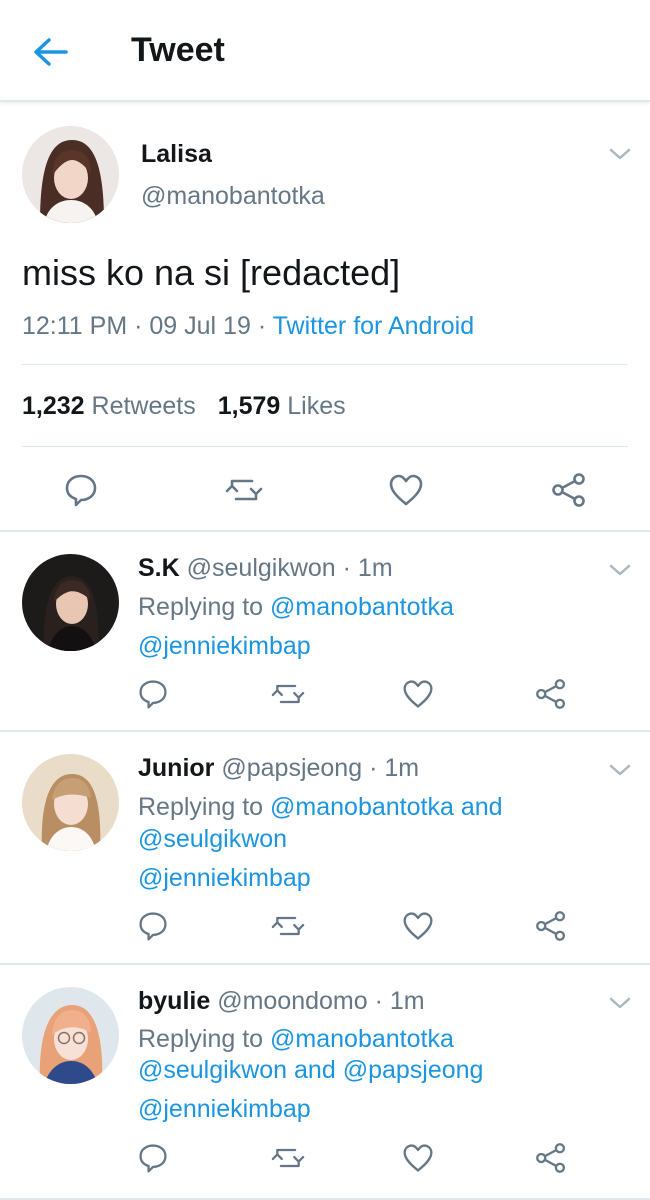  Describe the element at coordinates (292, 768) in the screenshot. I see `reply-author-handle: @papsjeong` at that location.